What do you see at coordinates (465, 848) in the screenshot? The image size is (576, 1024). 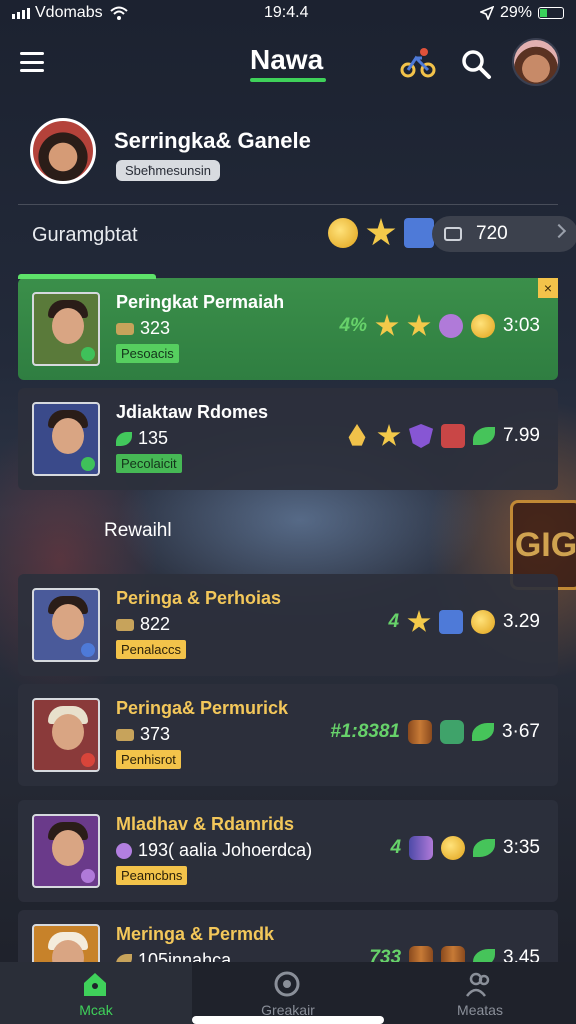 I see `row-stats: 4 3:35` at bounding box center [465, 848].